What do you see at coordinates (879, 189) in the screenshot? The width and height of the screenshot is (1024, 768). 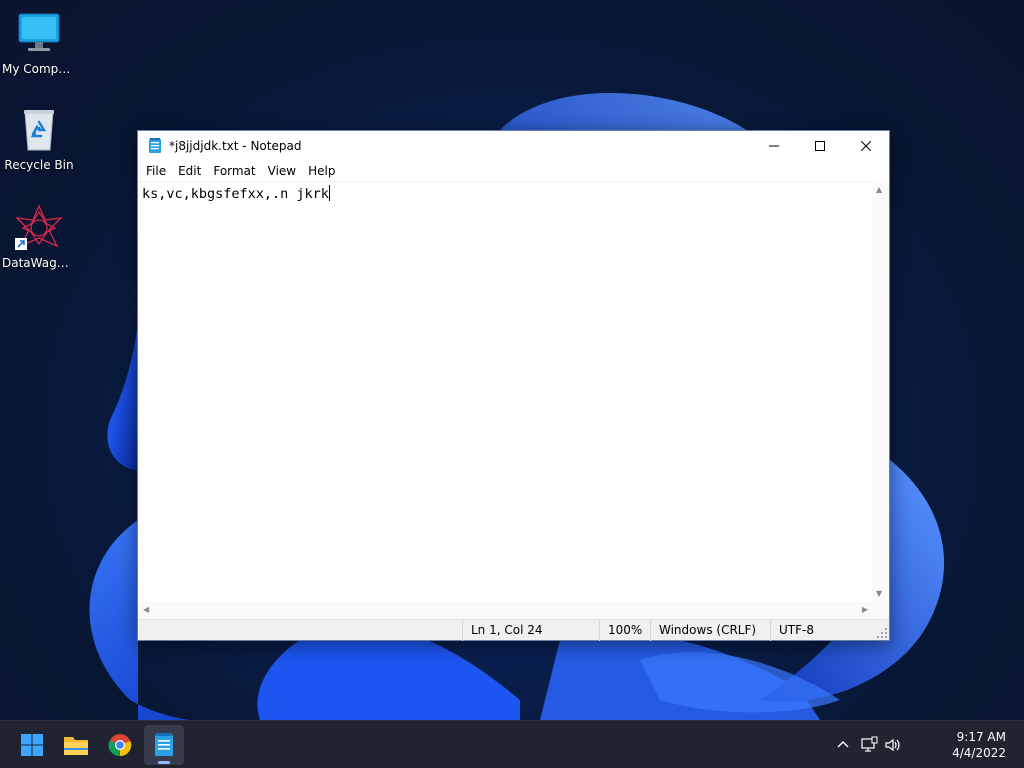 I see `scroll-up-icon: ▲` at bounding box center [879, 189].